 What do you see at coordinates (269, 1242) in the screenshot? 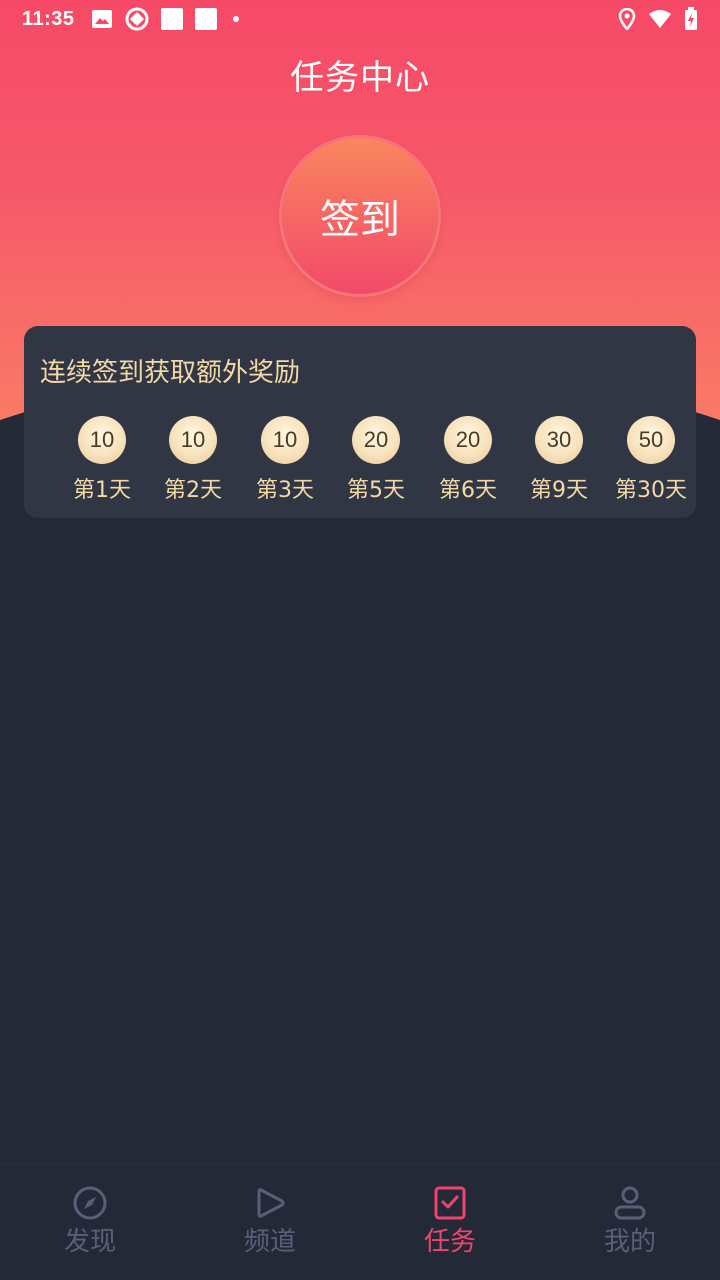
I see `nav-label: 频道` at bounding box center [269, 1242].